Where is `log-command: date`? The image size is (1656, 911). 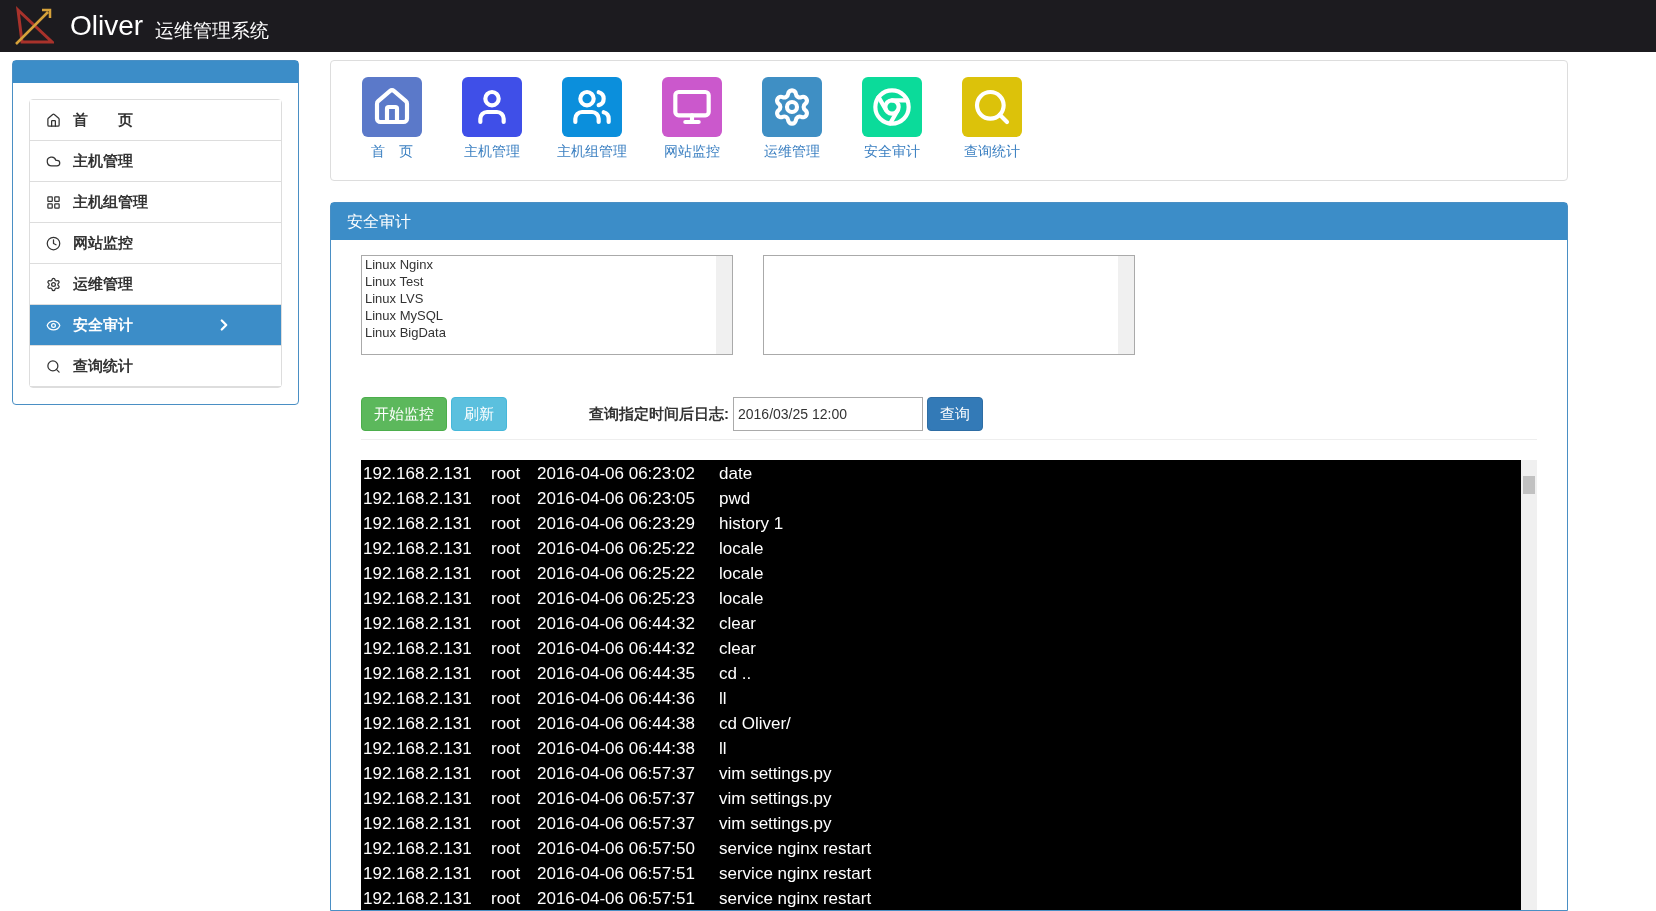 log-command: date is located at coordinates (736, 474).